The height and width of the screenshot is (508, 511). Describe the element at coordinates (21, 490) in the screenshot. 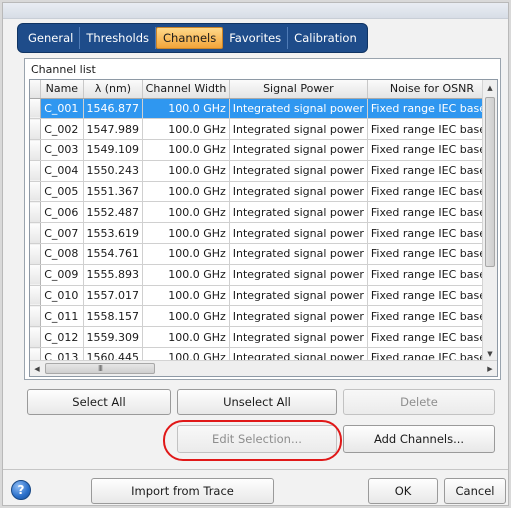

I see `help-icon: ?` at that location.